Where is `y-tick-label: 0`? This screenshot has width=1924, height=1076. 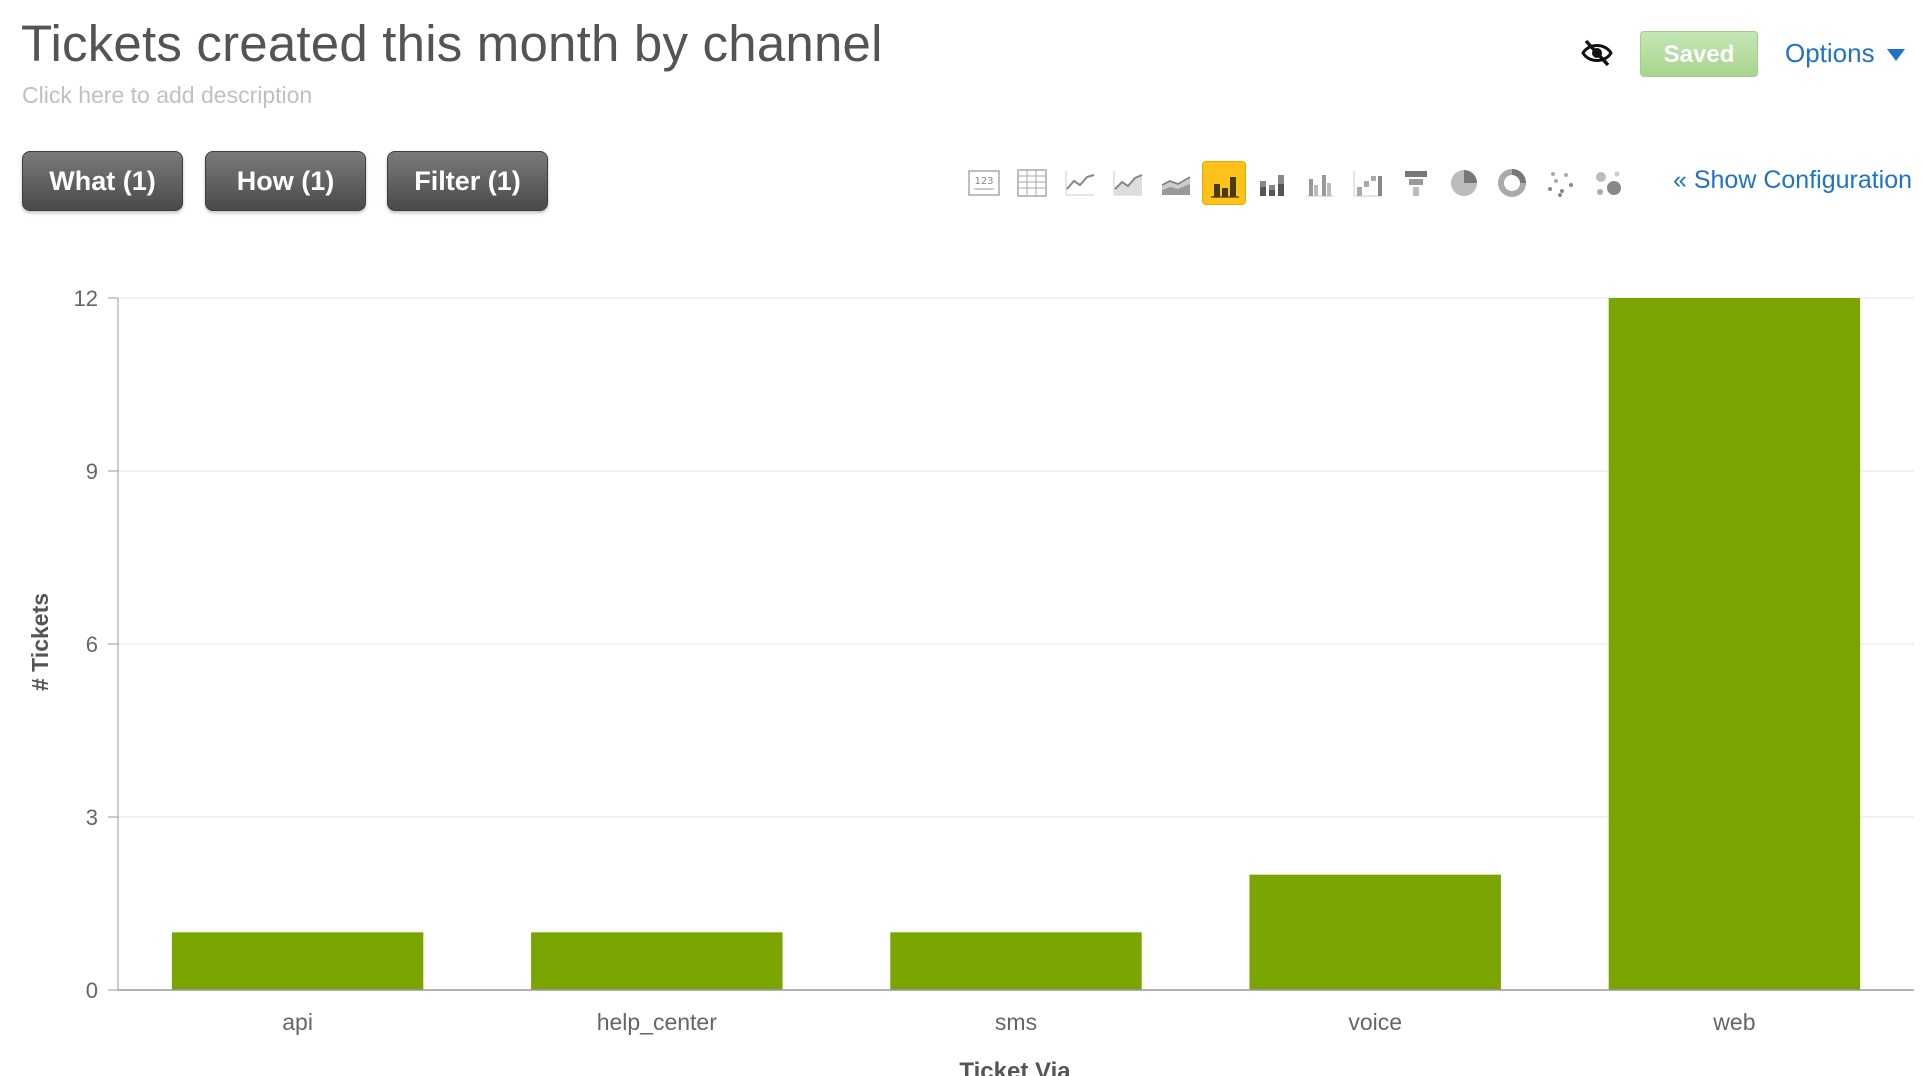
y-tick-label: 0 is located at coordinates (92, 990).